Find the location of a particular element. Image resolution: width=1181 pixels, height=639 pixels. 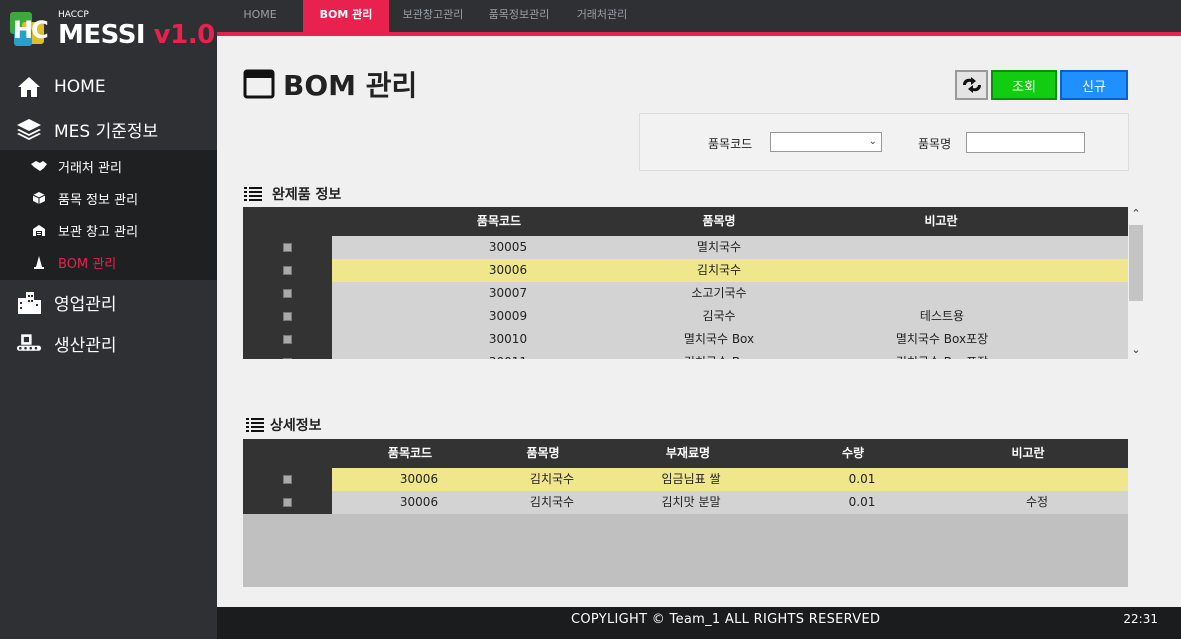

logo-name: MESSI v1.0 is located at coordinates (136, 35).